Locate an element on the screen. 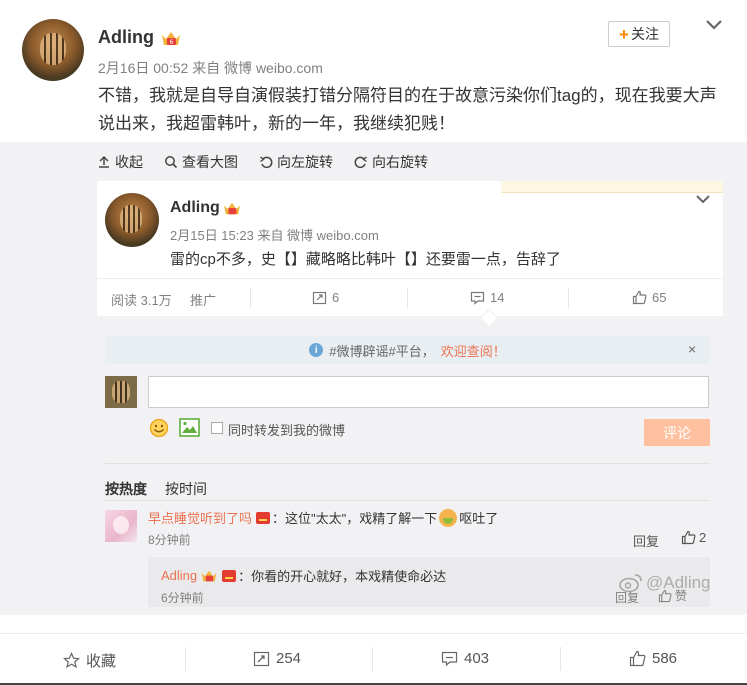  comment-button: 403 is located at coordinates (465, 658).